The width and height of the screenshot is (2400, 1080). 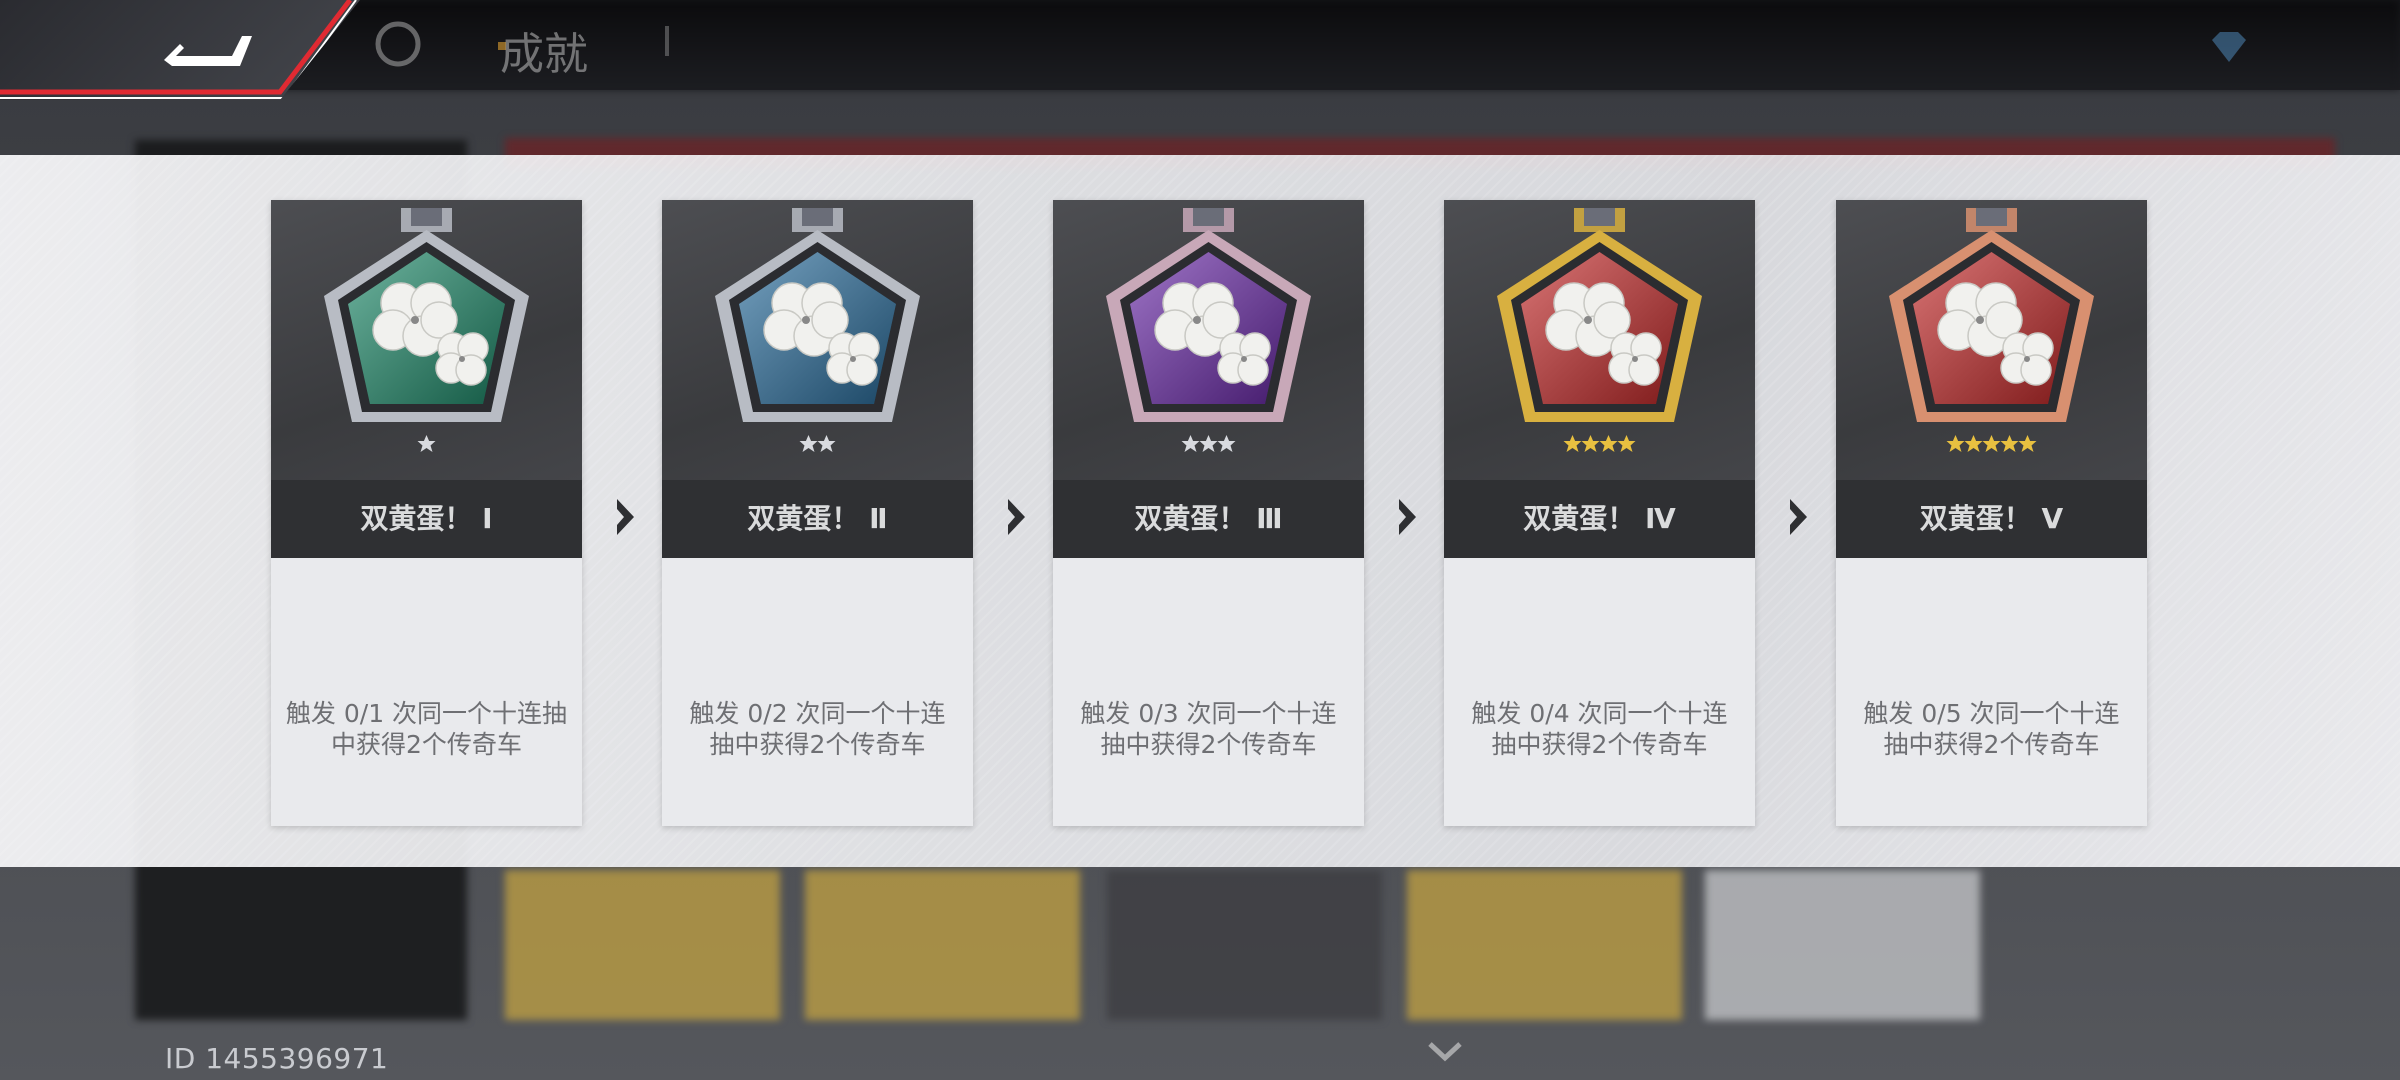 I want to click on back-arrow-icon, so click(x=208, y=51).